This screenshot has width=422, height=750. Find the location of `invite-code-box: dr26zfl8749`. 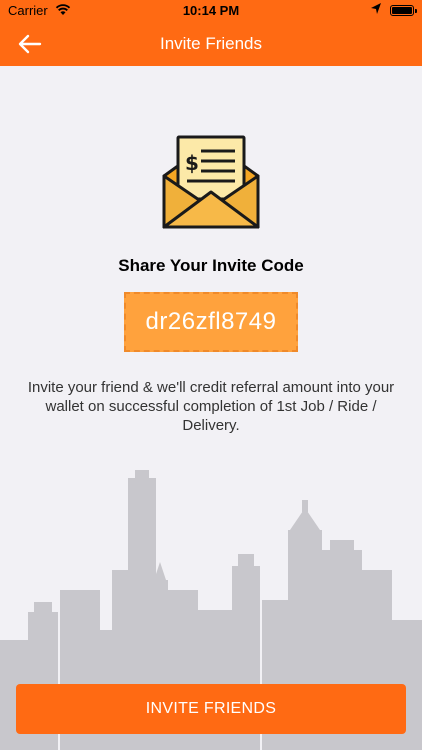

invite-code-box: dr26zfl8749 is located at coordinates (211, 322).